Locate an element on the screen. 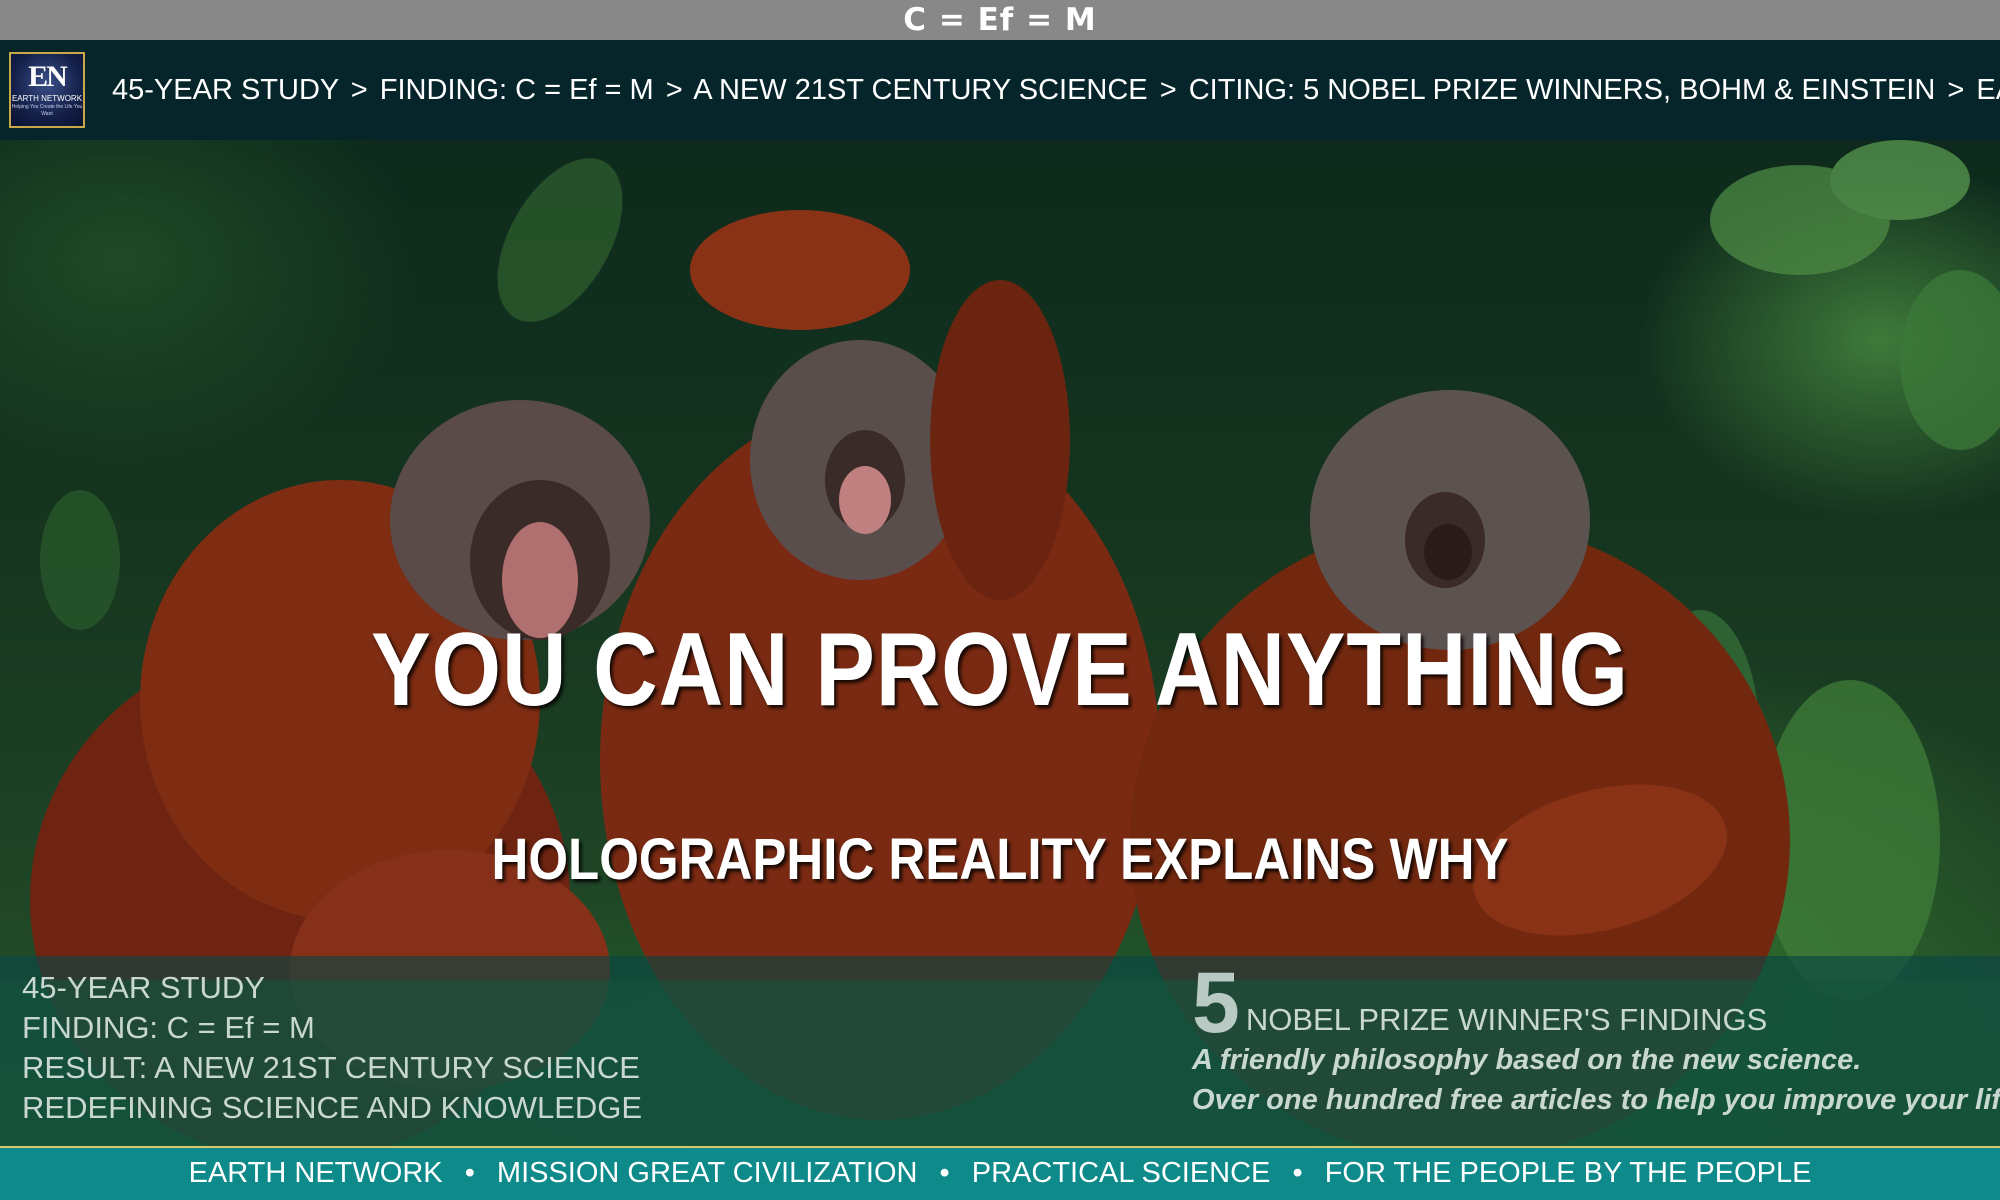 The width and height of the screenshot is (2000, 1200). page-title: C = Ef = M is located at coordinates (1000, 20).